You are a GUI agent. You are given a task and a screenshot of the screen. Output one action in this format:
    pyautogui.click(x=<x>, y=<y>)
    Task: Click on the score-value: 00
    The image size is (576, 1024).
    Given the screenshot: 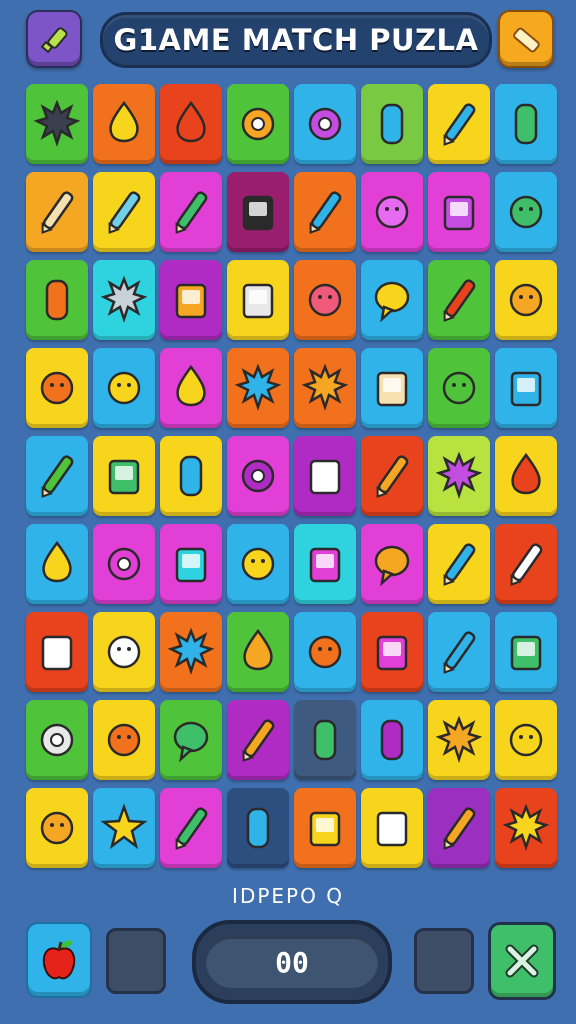 What is the action you would take?
    pyautogui.click(x=292, y=962)
    